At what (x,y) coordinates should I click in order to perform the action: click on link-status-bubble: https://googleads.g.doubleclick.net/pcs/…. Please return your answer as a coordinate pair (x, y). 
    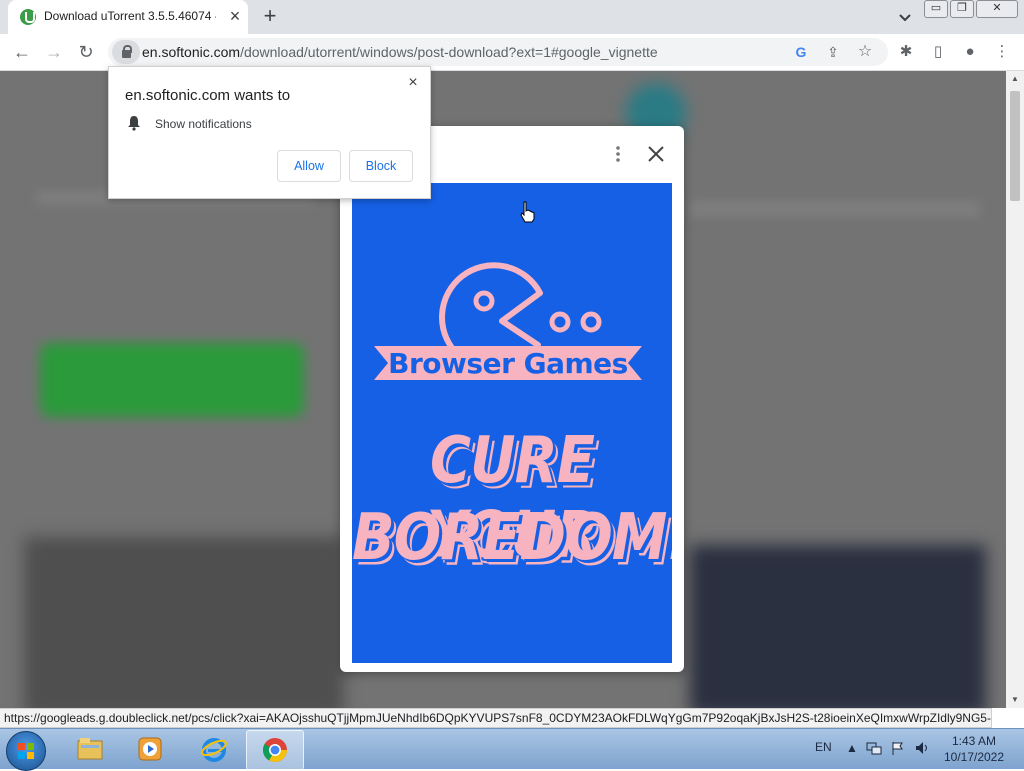
    Looking at the image, I should click on (496, 718).